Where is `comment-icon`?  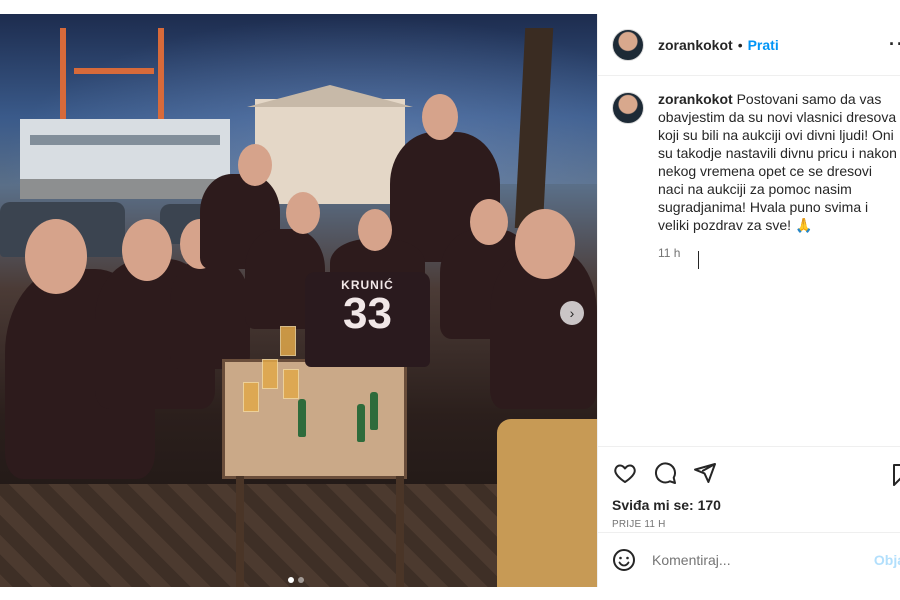 comment-icon is located at coordinates (665, 473).